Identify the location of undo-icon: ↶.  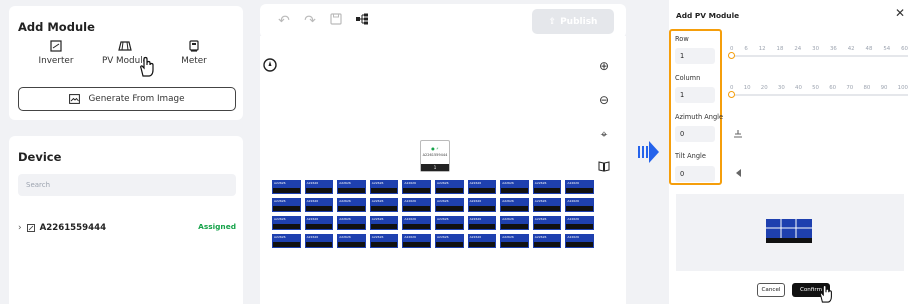
(284, 21).